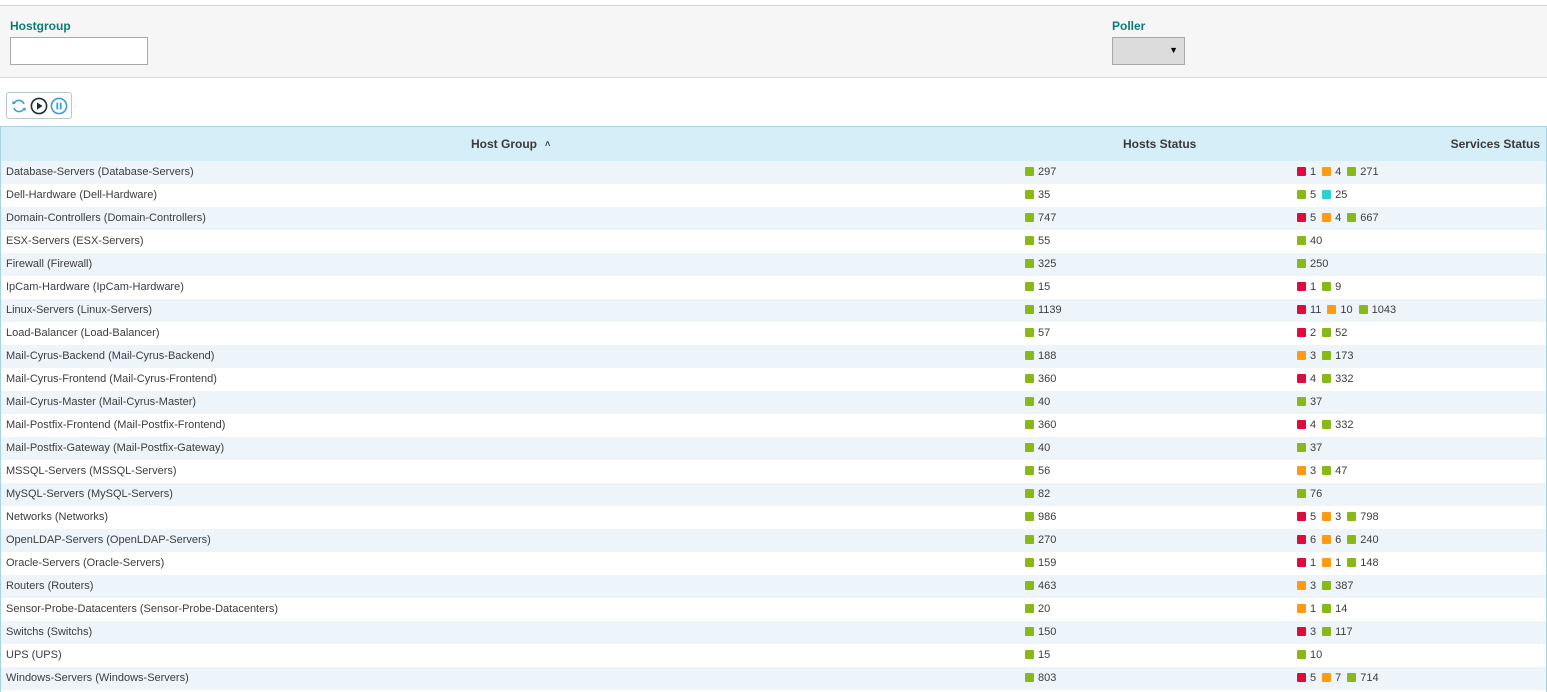  What do you see at coordinates (106, 218) in the screenshot?
I see `hostgroup-name-link: Domain-Controllers (Domain-Controllers)` at bounding box center [106, 218].